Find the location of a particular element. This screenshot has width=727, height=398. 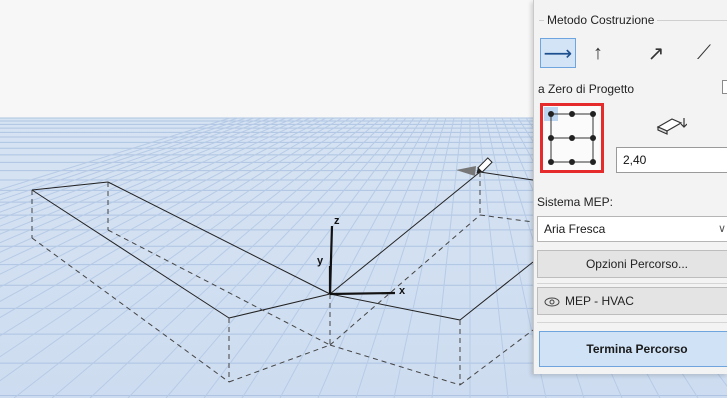

mep-system-label: Sistema MEP: is located at coordinates (575, 202).